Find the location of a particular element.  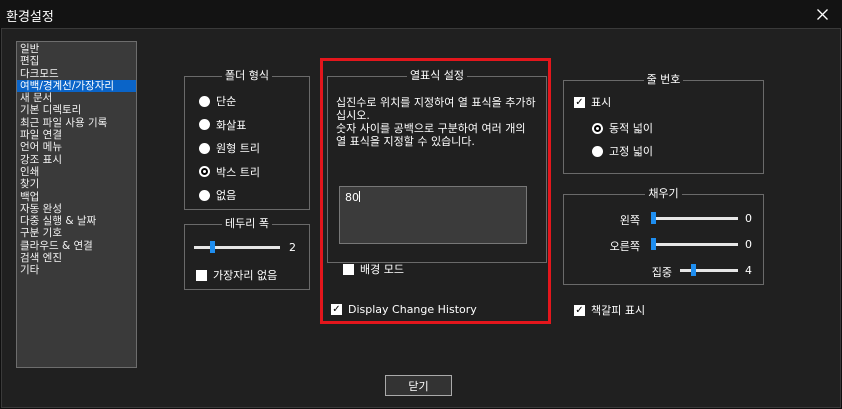

category-item: 다크모드 is located at coordinates (76, 74).